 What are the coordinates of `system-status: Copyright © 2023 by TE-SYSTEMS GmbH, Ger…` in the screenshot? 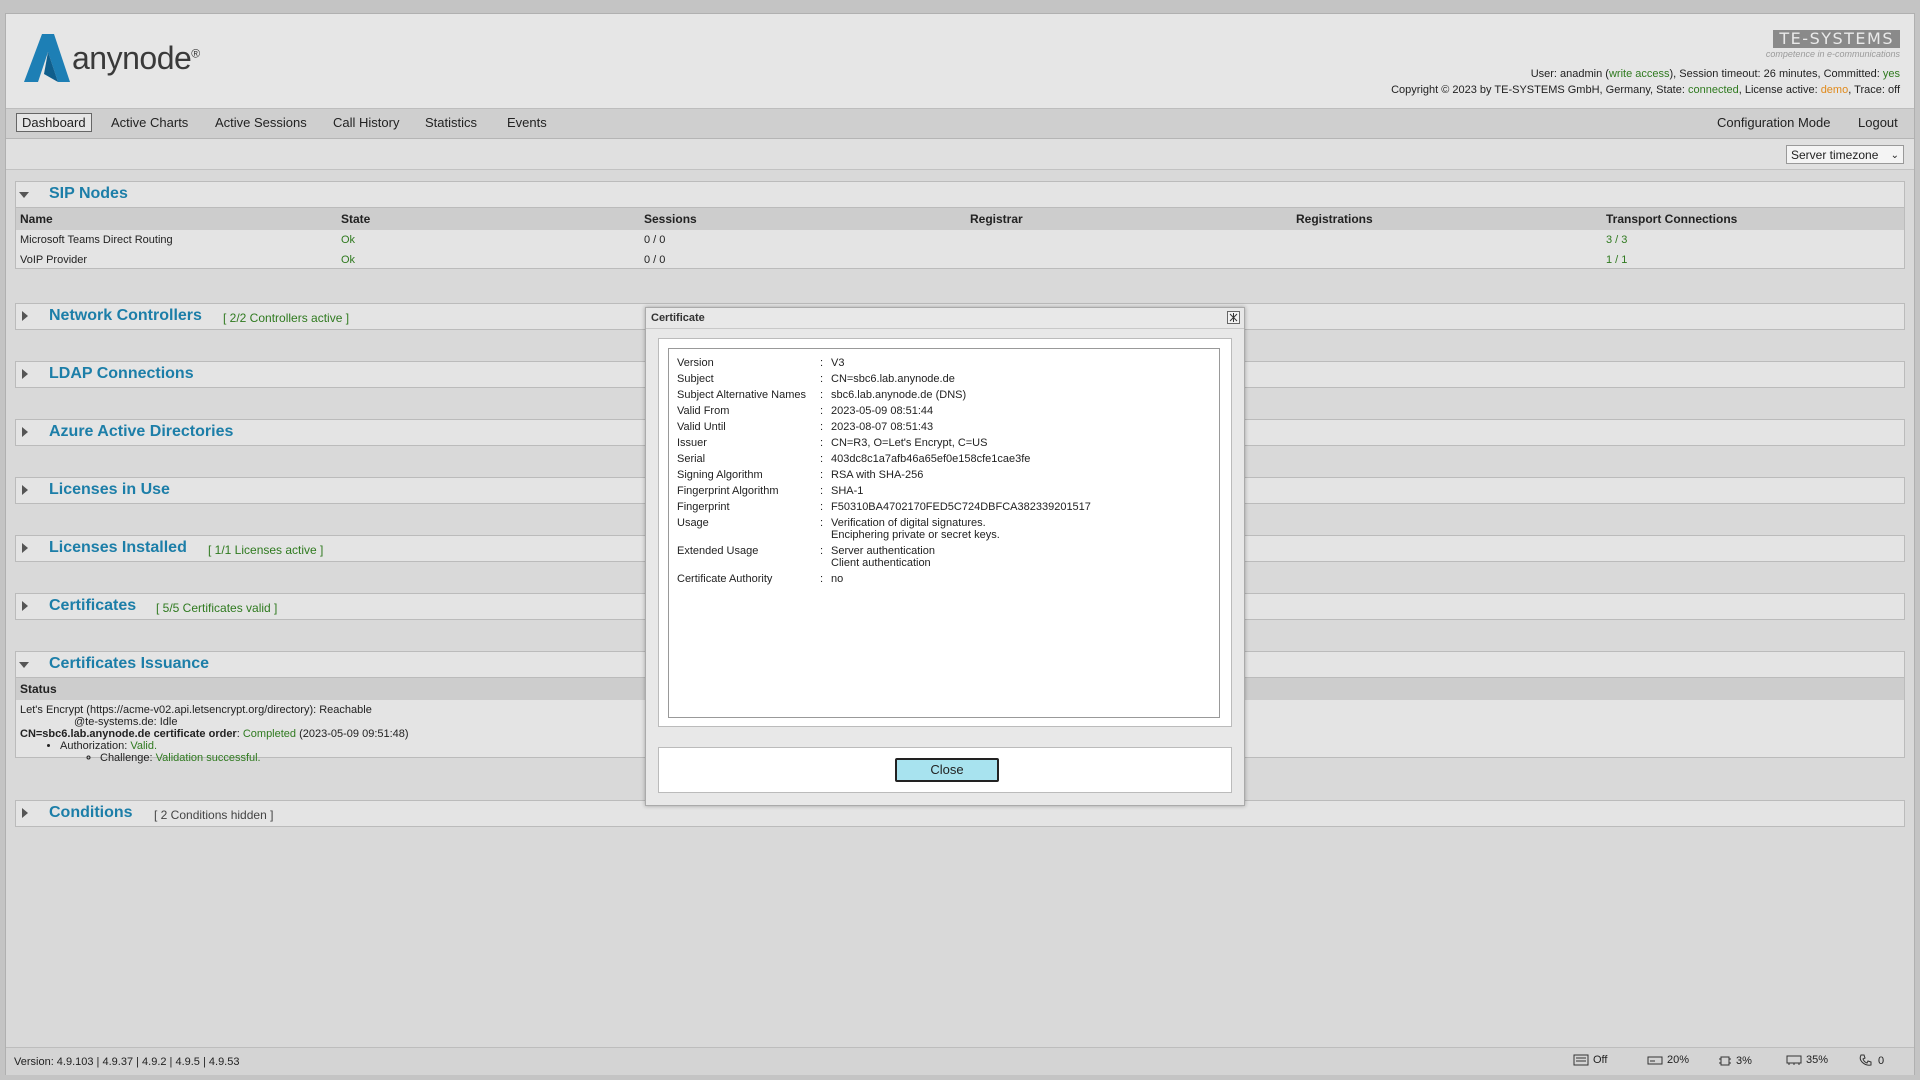 It's located at (1645, 90).